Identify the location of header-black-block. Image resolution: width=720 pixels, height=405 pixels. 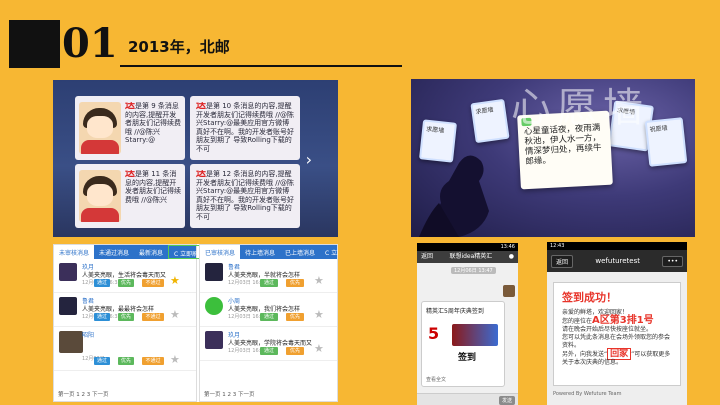
(34, 44).